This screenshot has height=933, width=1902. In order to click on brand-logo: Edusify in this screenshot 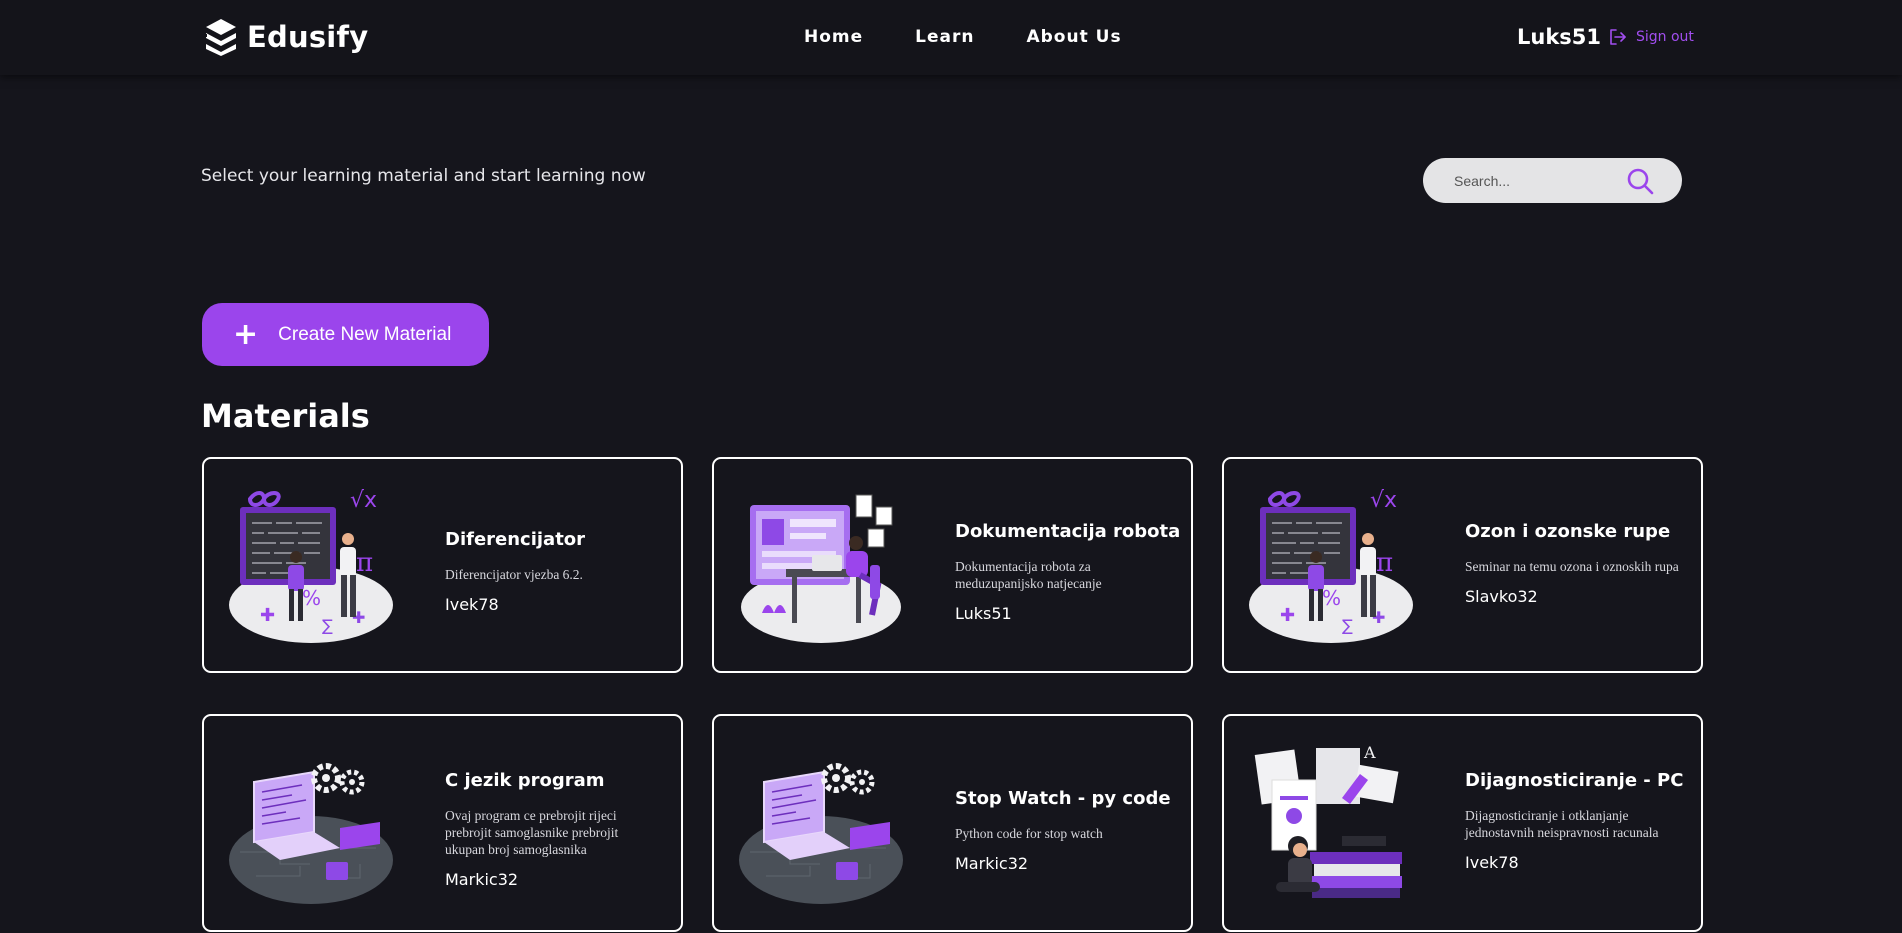, I will do `click(286, 37)`.